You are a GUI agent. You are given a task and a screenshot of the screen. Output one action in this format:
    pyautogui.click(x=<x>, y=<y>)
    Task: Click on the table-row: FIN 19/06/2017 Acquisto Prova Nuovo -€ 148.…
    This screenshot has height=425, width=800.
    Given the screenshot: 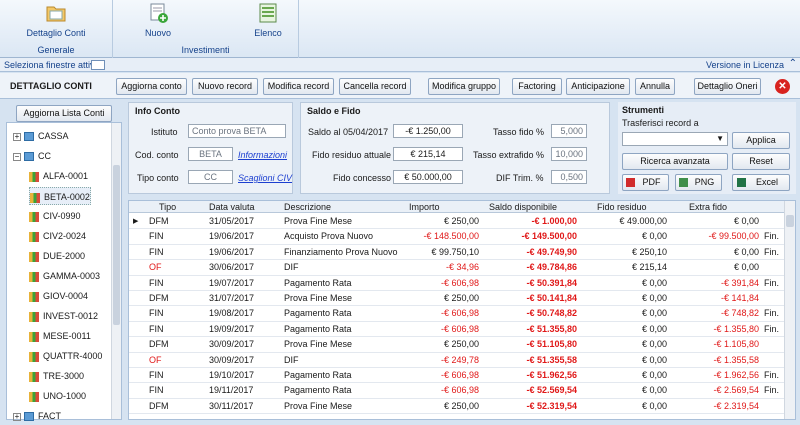 What is the action you would take?
    pyautogui.click(x=457, y=237)
    